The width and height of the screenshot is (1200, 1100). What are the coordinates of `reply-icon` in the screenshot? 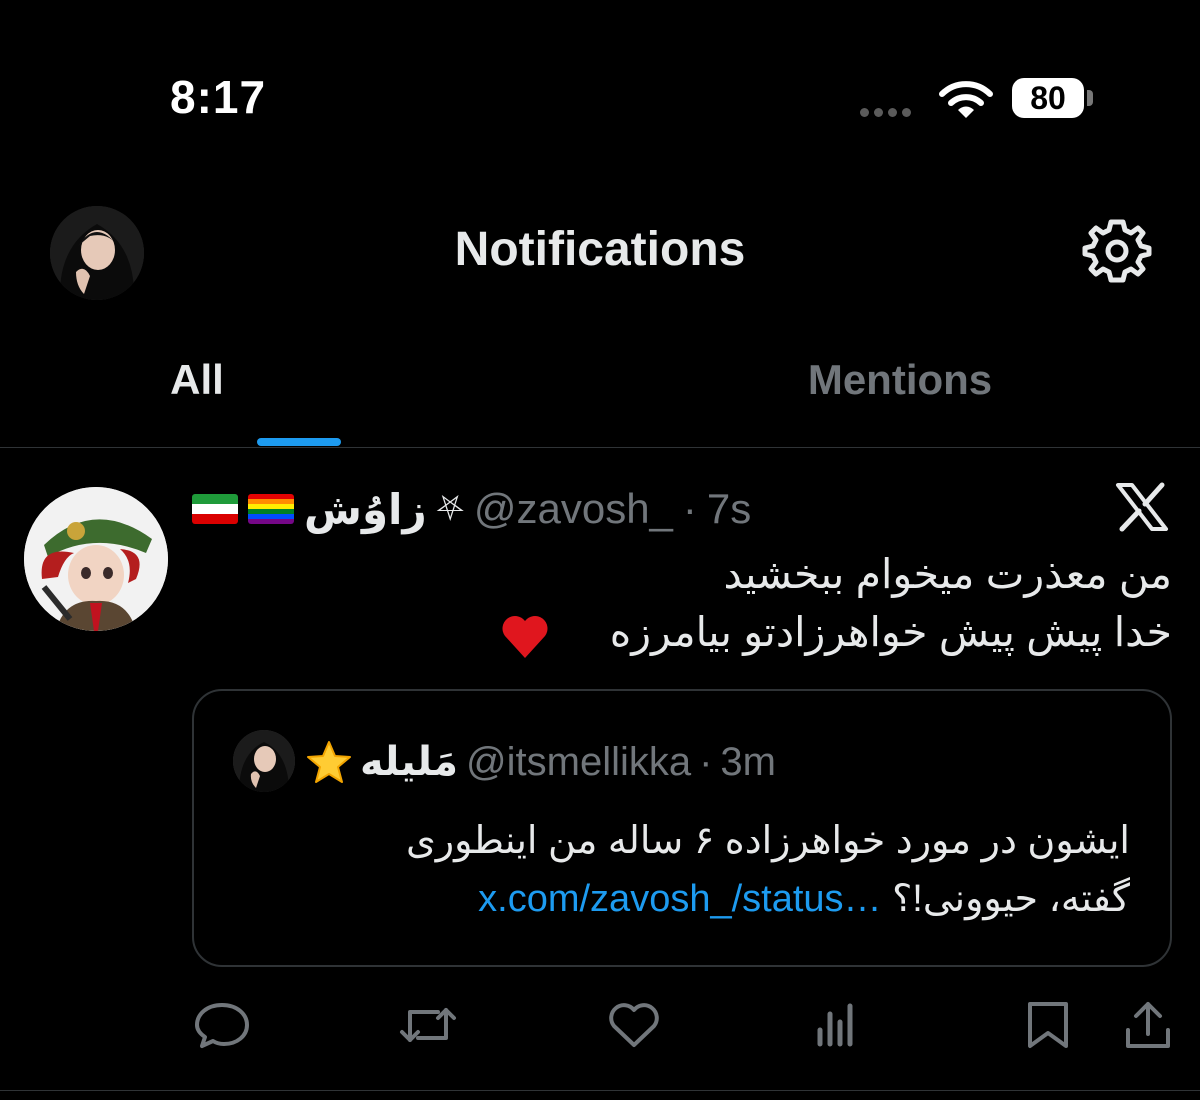 It's located at (222, 1025).